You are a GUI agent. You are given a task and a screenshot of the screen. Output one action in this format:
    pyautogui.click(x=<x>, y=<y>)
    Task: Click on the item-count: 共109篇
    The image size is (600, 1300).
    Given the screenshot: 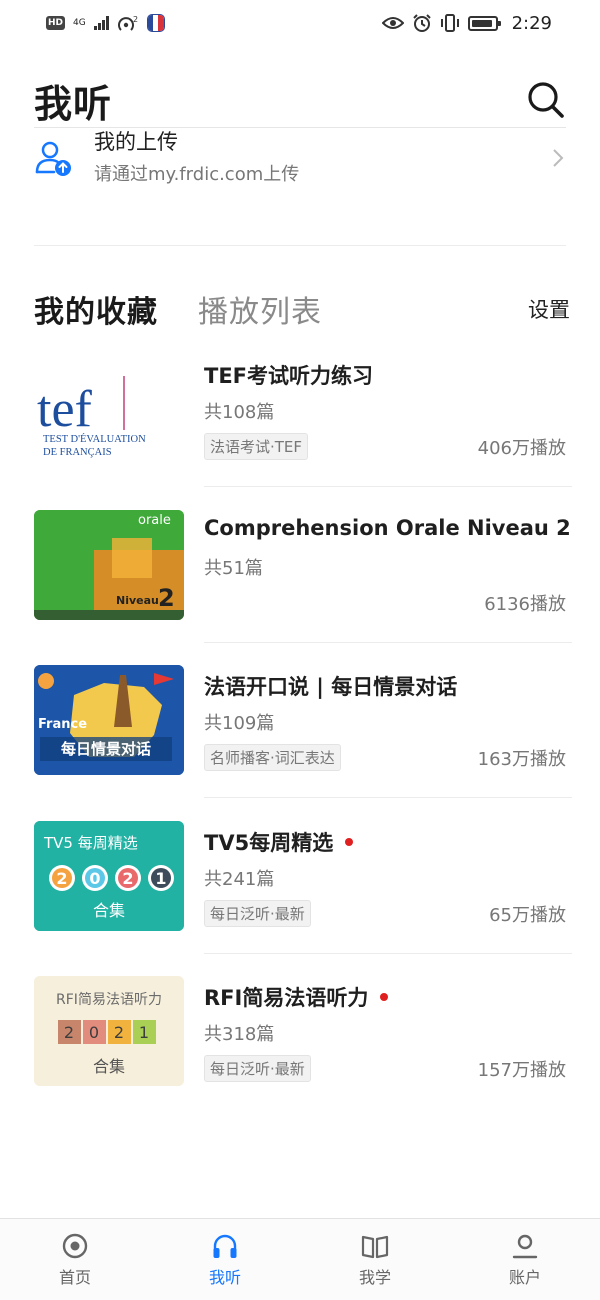 What is the action you would take?
    pyautogui.click(x=239, y=723)
    